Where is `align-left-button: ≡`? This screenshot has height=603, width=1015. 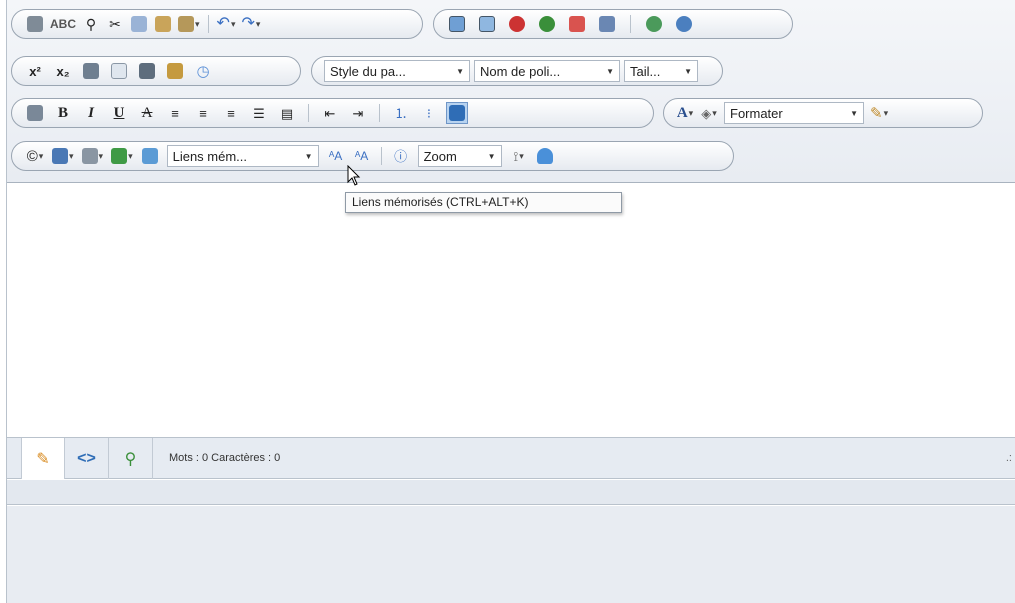 align-left-button: ≡ is located at coordinates (175, 113).